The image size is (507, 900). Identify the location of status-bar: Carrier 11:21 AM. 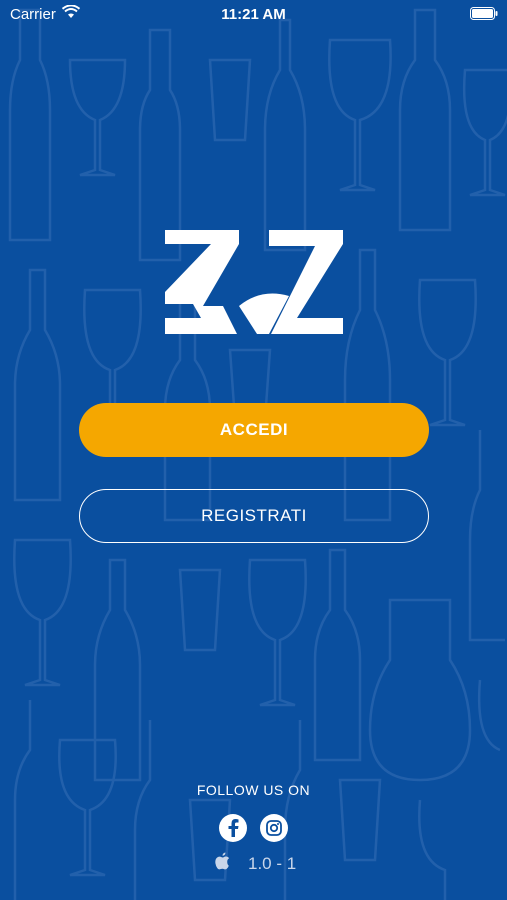
(253, 15).